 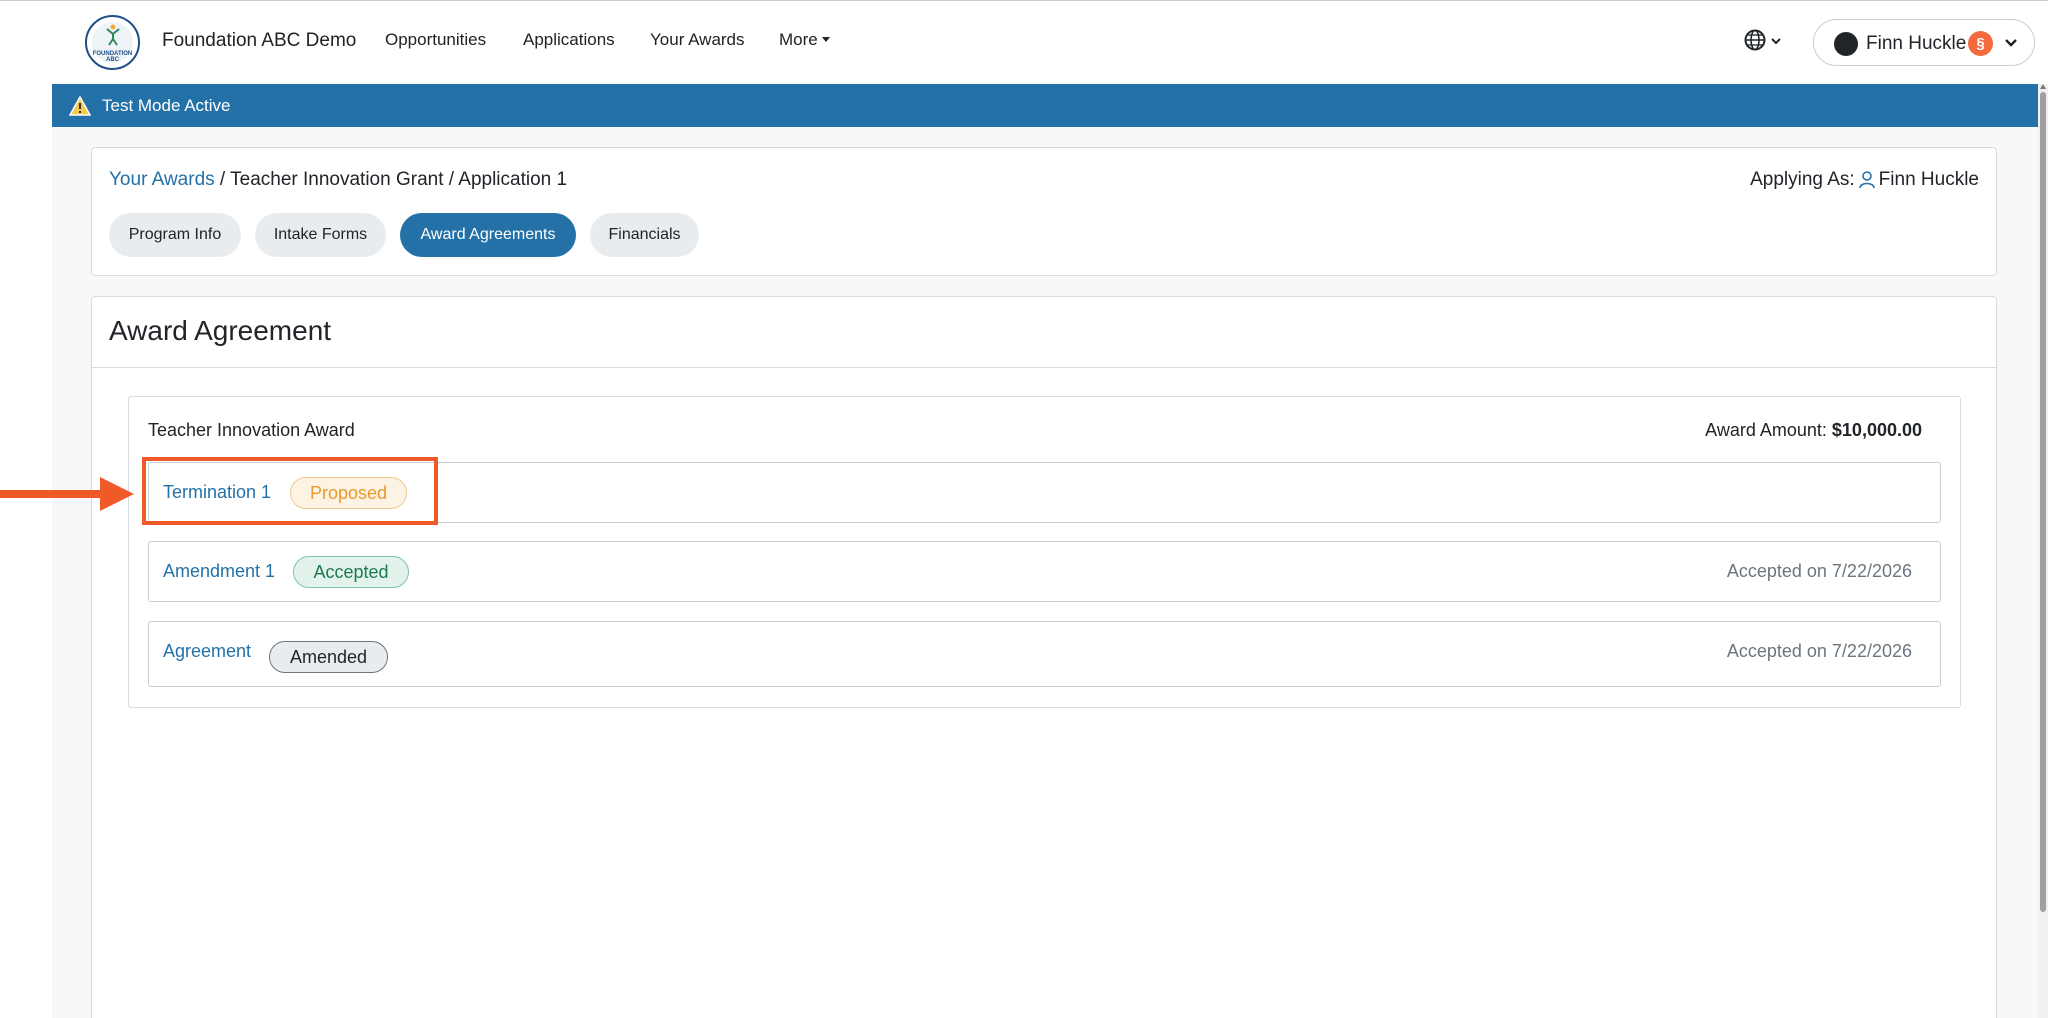 What do you see at coordinates (1916, 43) in the screenshot?
I see `user-name: Finn Huckle` at bounding box center [1916, 43].